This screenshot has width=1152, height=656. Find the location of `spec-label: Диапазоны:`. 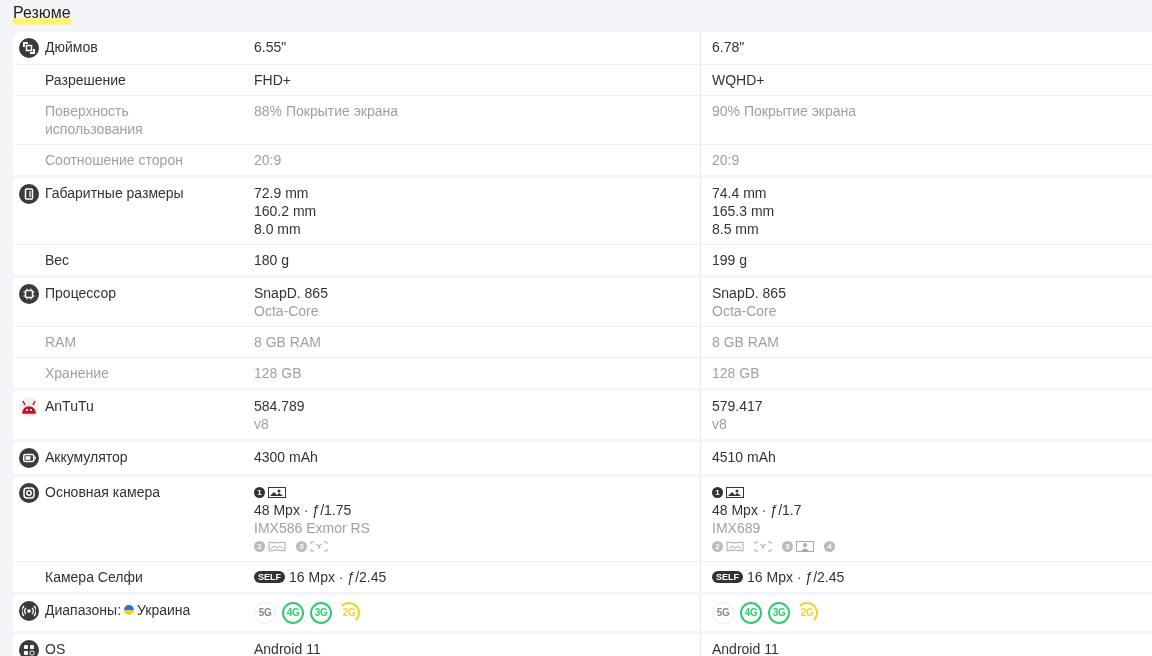

spec-label: Диапазоны: is located at coordinates (83, 610).